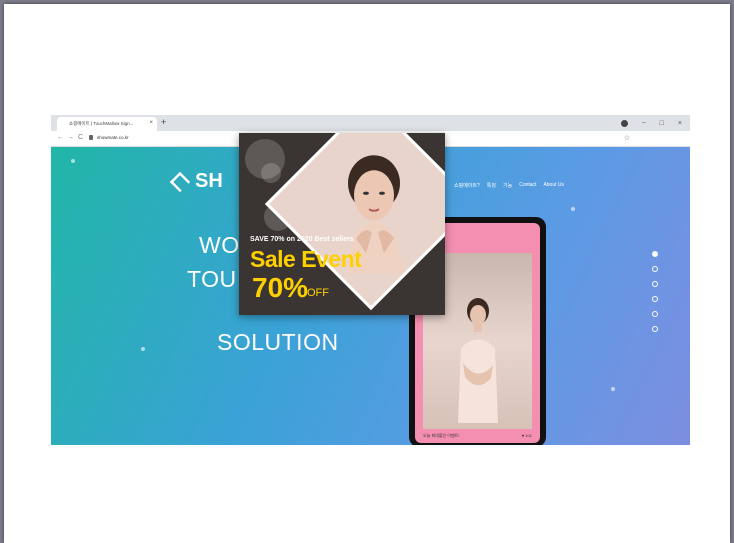 The height and width of the screenshot is (543, 734). What do you see at coordinates (80, 137) in the screenshot?
I see `reload-button: C` at bounding box center [80, 137].